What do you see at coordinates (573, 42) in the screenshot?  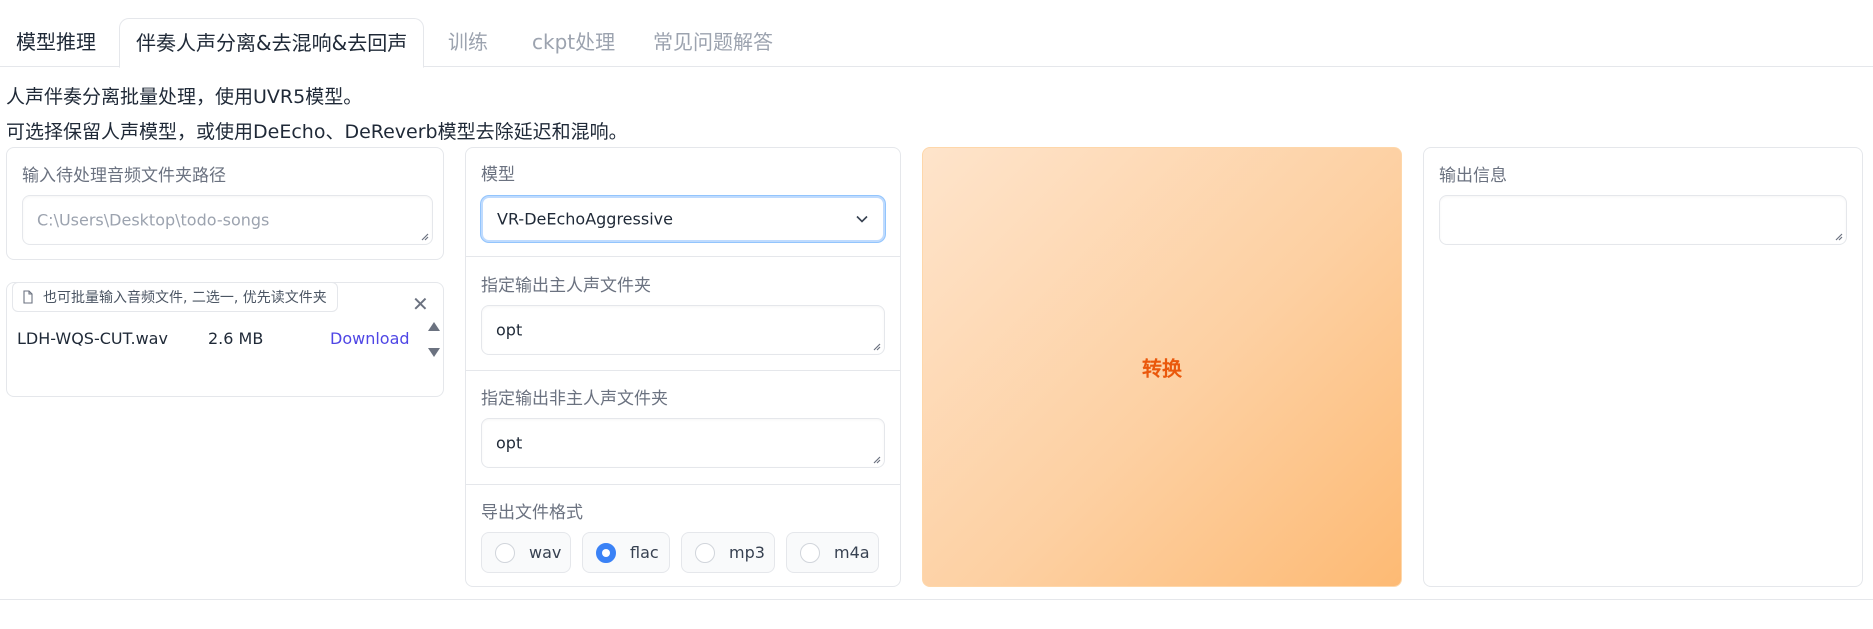 I see `tab-ckpt-processing: ckpt处理` at bounding box center [573, 42].